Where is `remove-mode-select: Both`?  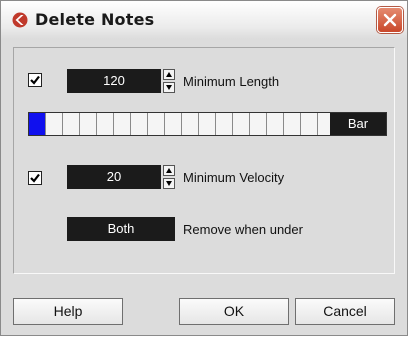 remove-mode-select: Both is located at coordinates (121, 229).